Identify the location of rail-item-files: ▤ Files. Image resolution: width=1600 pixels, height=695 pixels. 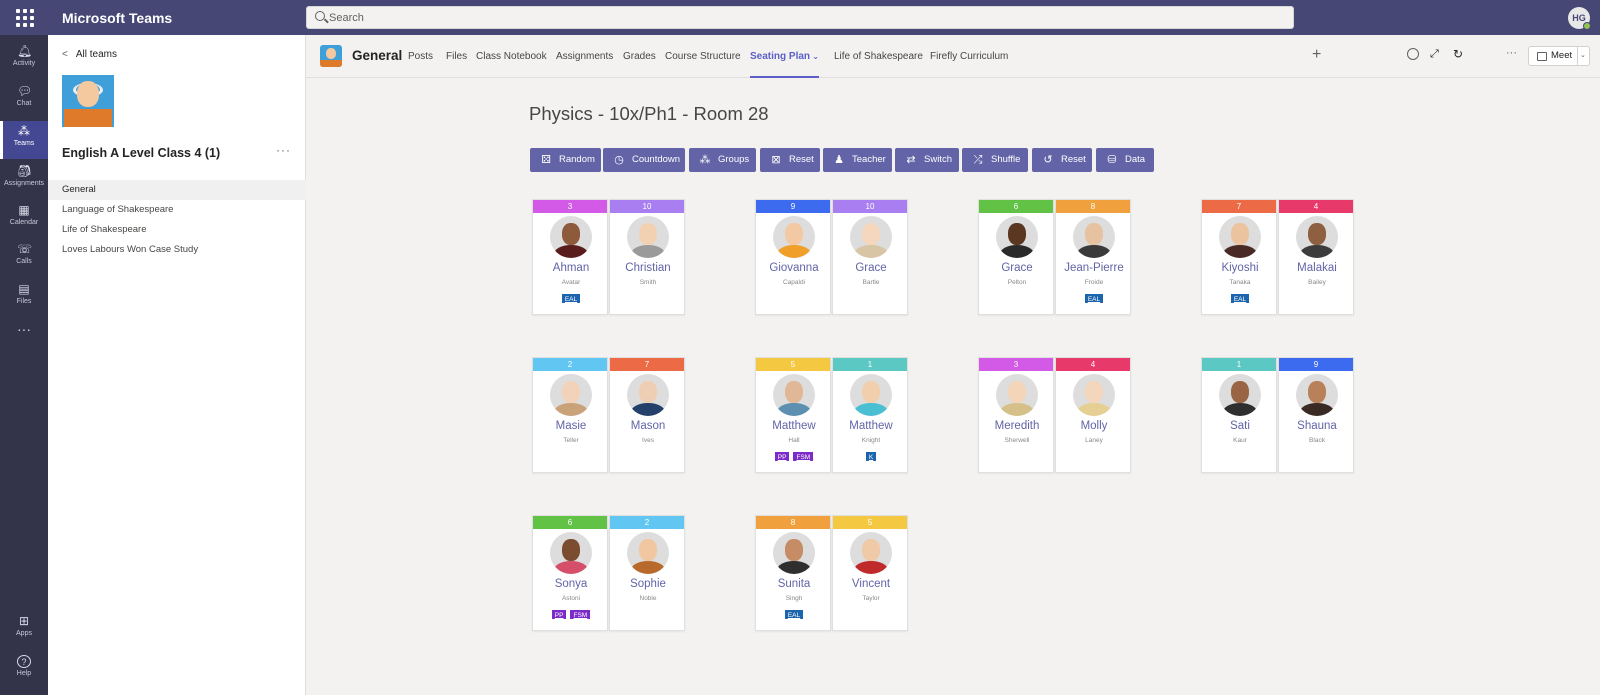
(24, 298).